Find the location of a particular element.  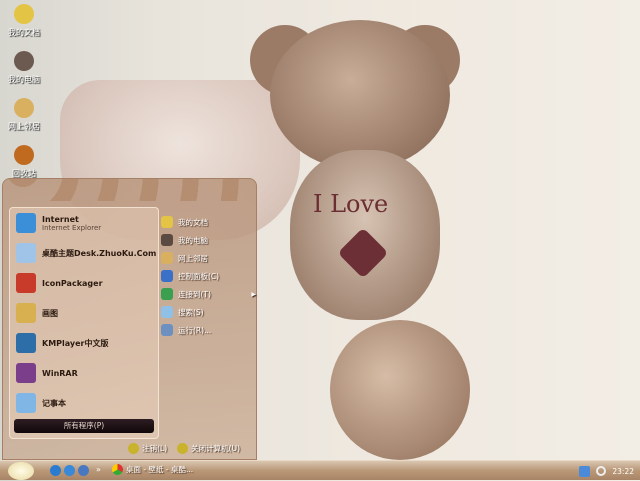

globe-icon is located at coordinates (167, 294).